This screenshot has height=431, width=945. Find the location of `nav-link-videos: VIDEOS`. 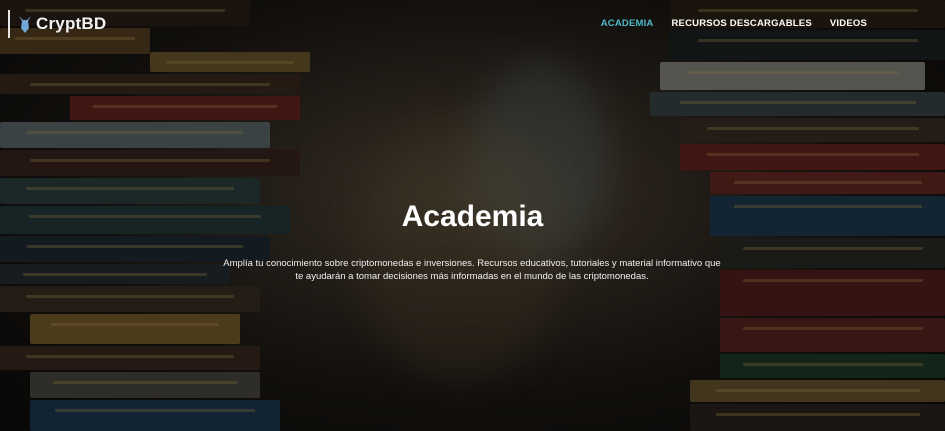

nav-link-videos: VIDEOS is located at coordinates (848, 23).